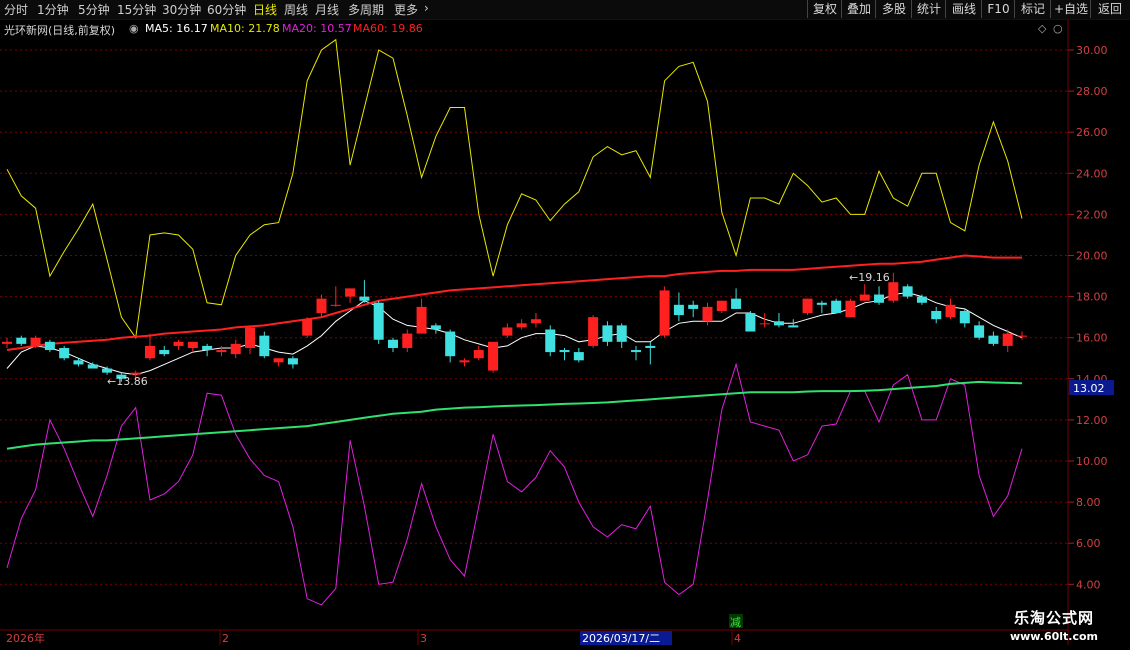 The width and height of the screenshot is (1130, 650). I want to click on current-price-label: 13.02, so click(1089, 388).